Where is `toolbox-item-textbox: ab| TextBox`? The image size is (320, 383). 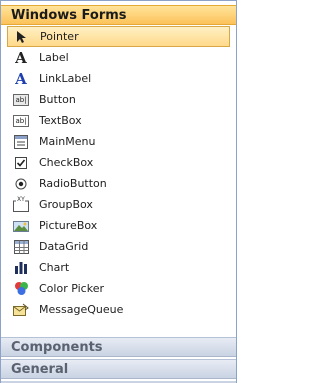 toolbox-item-textbox: ab| TextBox is located at coordinates (118, 120).